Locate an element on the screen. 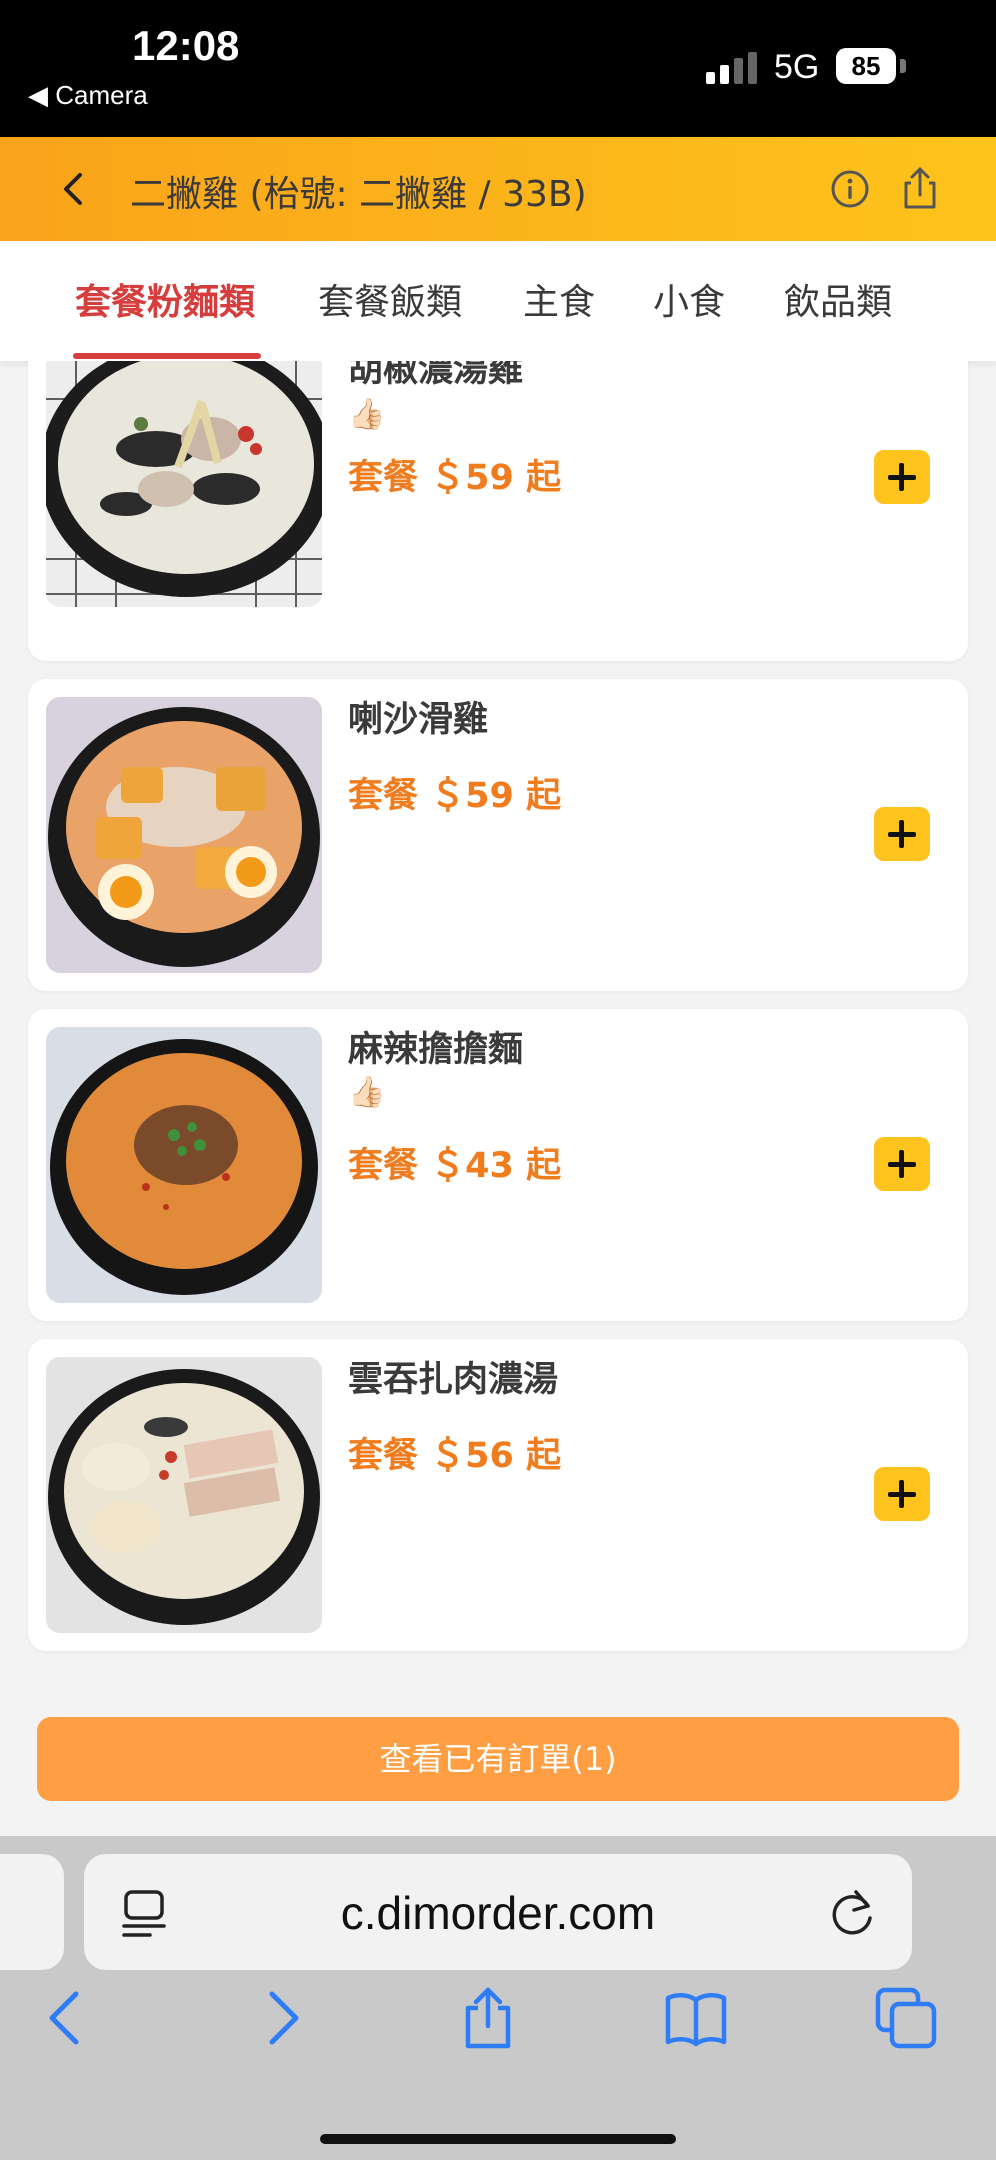  item-name: 麻辣擔擔麵 is located at coordinates (436, 1050).